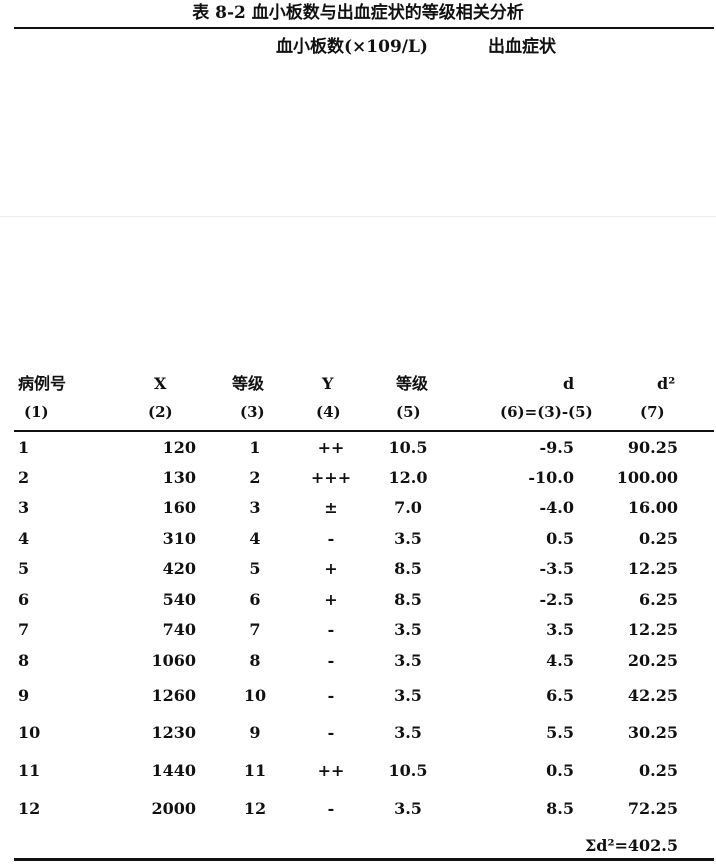  What do you see at coordinates (179, 568) in the screenshot?
I see `cell-x: 420` at bounding box center [179, 568].